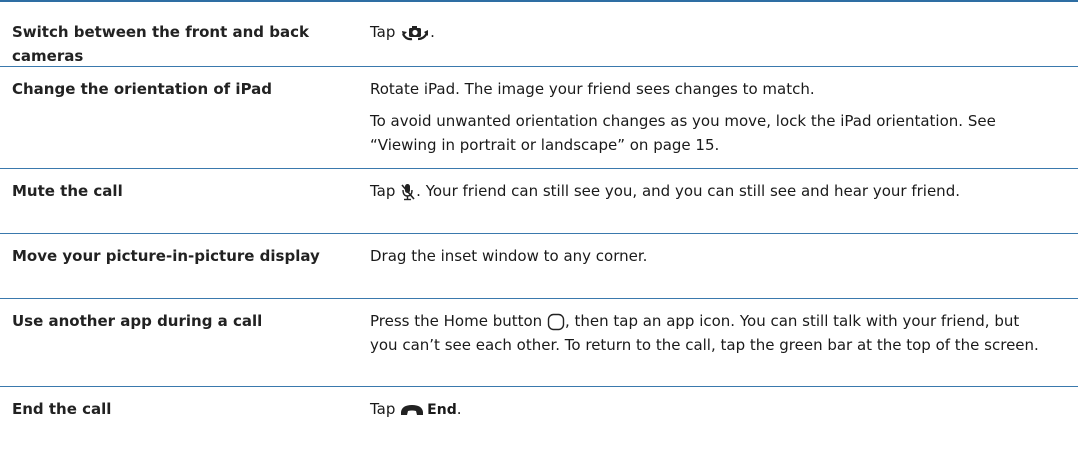 This screenshot has height=473, width=1078. What do you see at coordinates (724, 417) in the screenshot?
I see `action-description: Tap End.` at bounding box center [724, 417].